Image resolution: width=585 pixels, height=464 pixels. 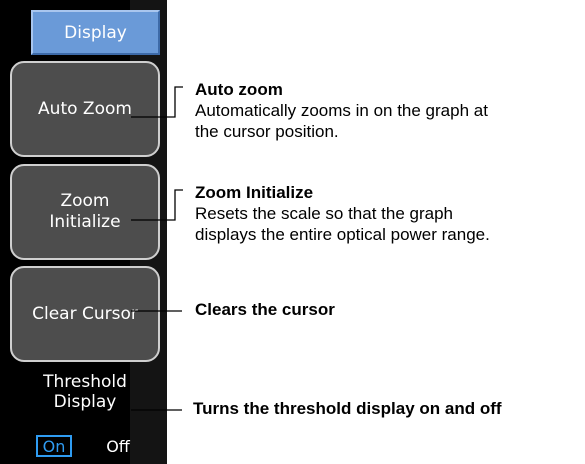 I want to click on auto-zoom-annotation-desc1: Automatically zooms in on the graph at, so click(x=341, y=110).